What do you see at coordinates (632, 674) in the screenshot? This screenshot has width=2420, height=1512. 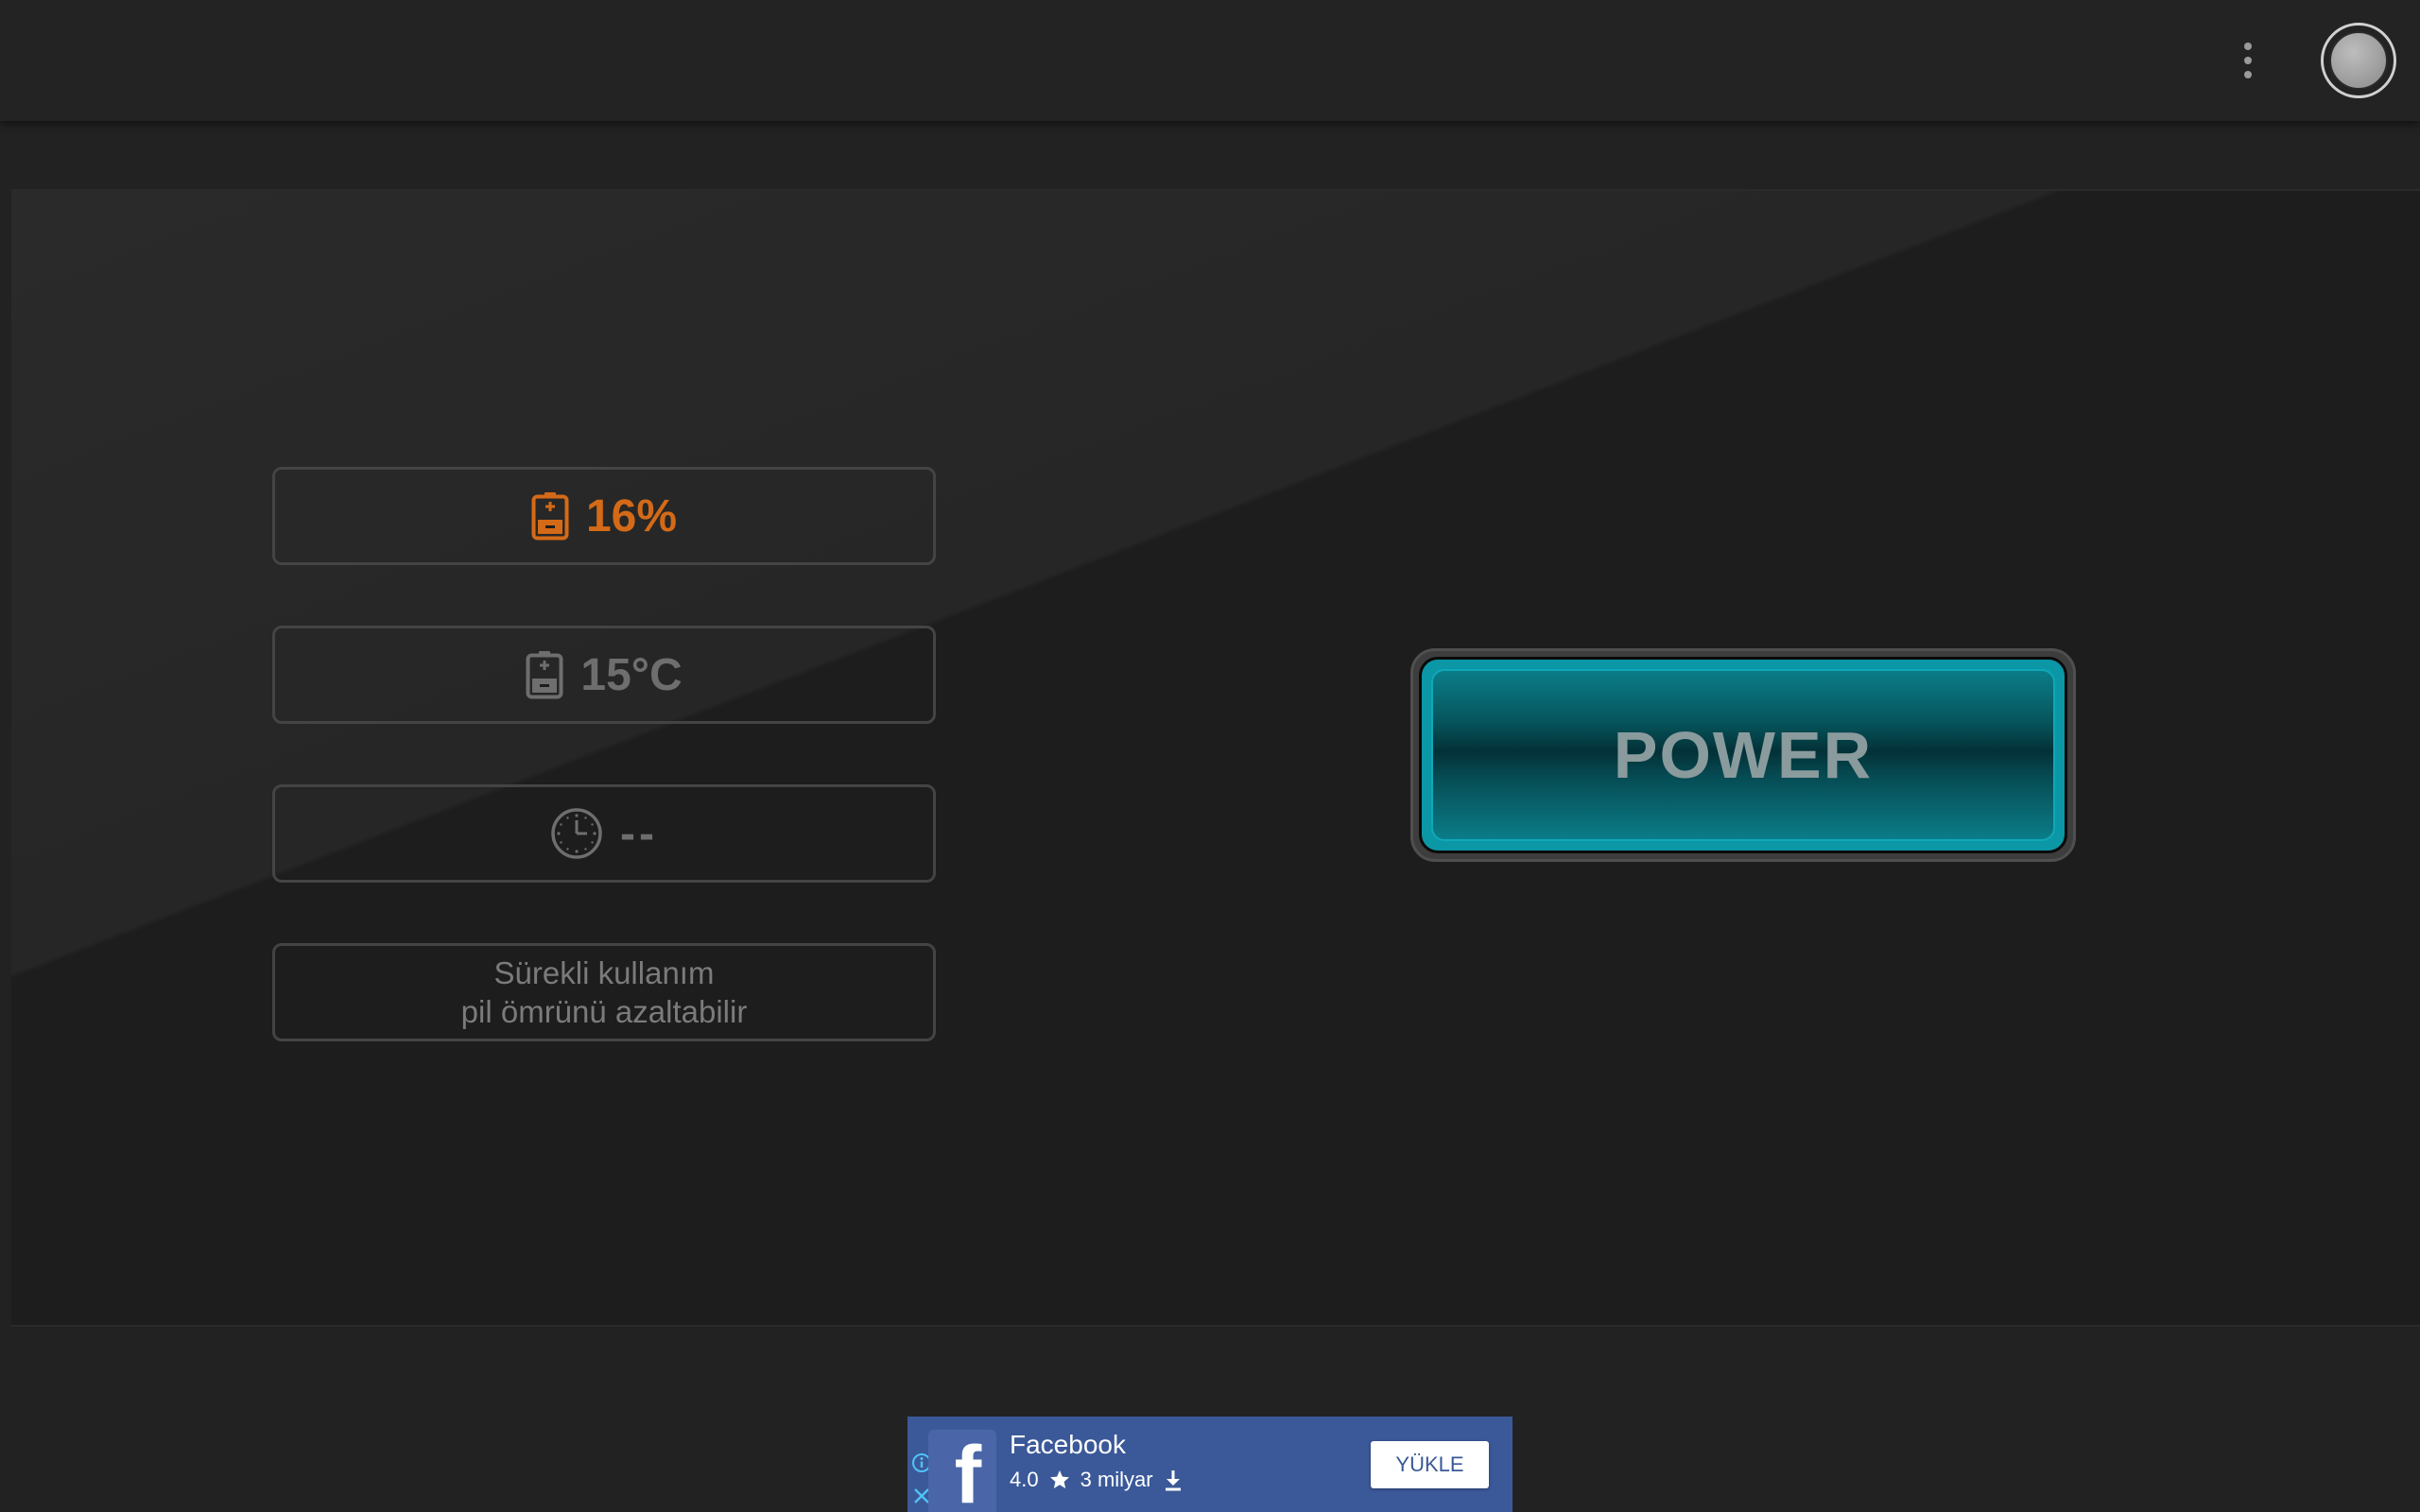 I see `temperature-value: 15°C` at bounding box center [632, 674].